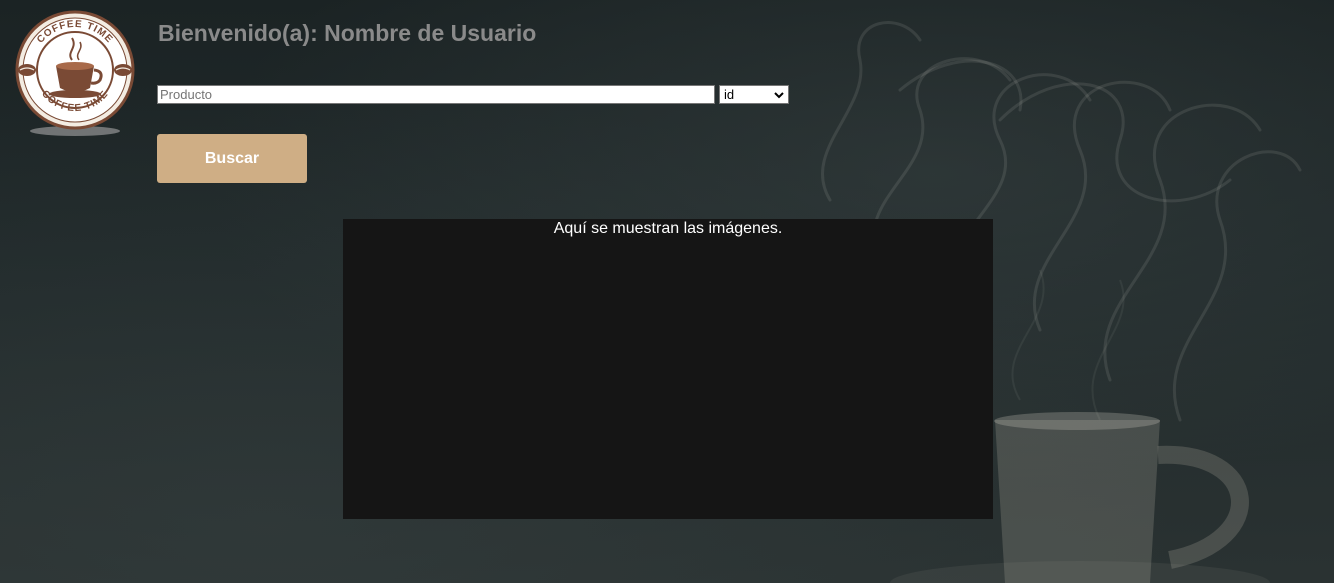  Describe the element at coordinates (436, 94) in the screenshot. I see `product-search-input` at that location.